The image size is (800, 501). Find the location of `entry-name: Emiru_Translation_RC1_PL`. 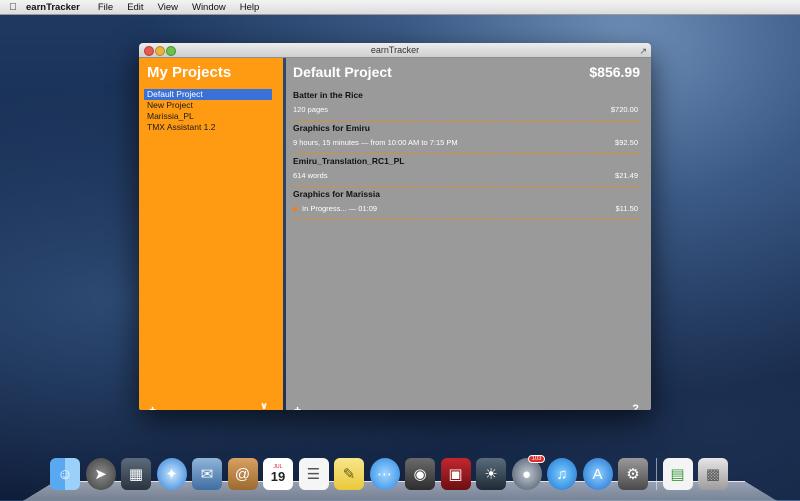

entry-name: Emiru_Translation_RC1_PL is located at coordinates (349, 161).